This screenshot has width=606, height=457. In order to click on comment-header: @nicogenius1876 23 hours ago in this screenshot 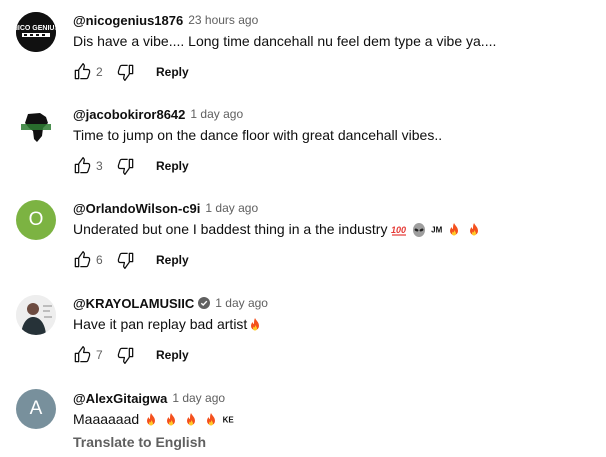, I will do `click(165, 20)`.